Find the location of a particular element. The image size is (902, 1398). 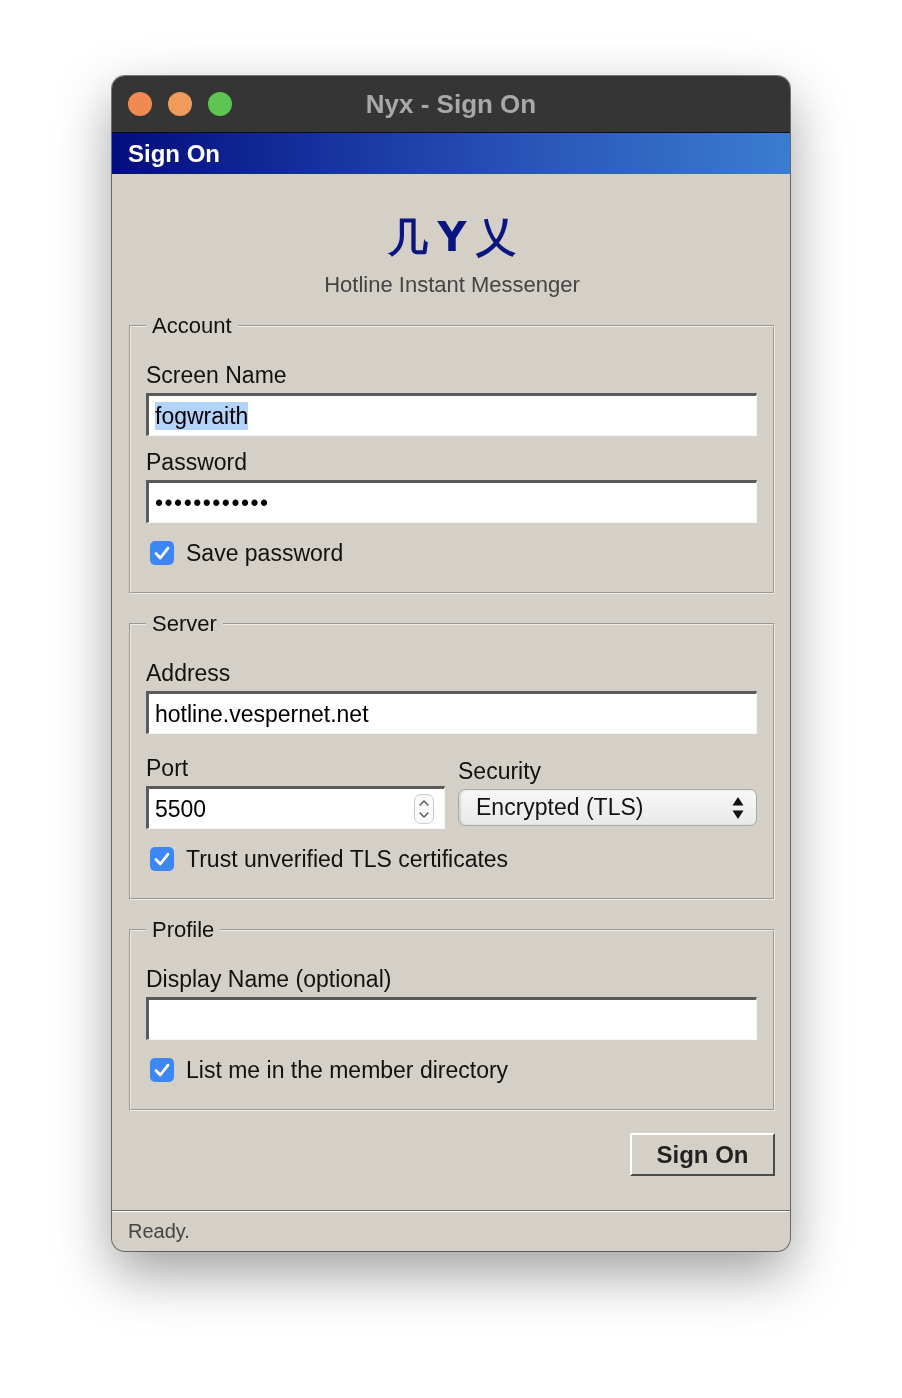

field-value: fogwraith is located at coordinates (202, 415).